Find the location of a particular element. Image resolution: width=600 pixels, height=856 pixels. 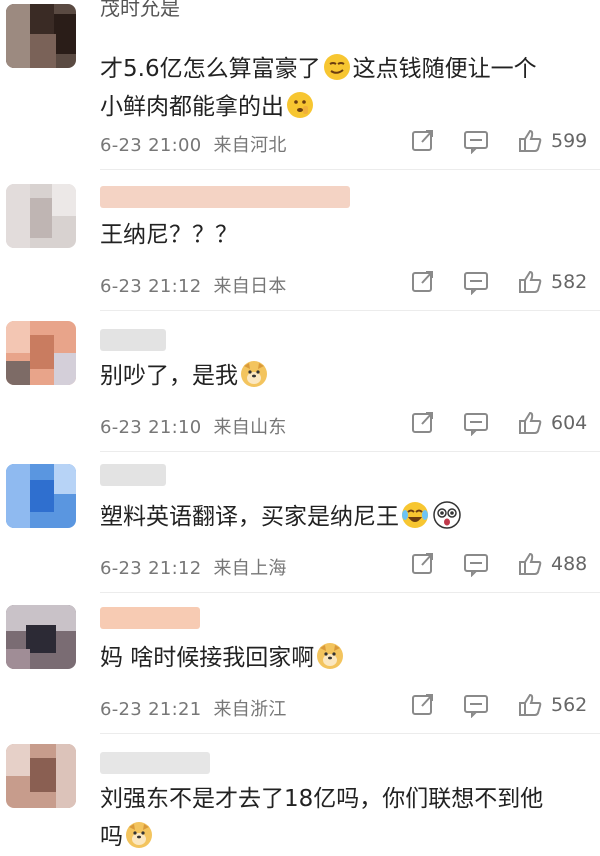

comment-date: 6-23 21:21 is located at coordinates (151, 709).